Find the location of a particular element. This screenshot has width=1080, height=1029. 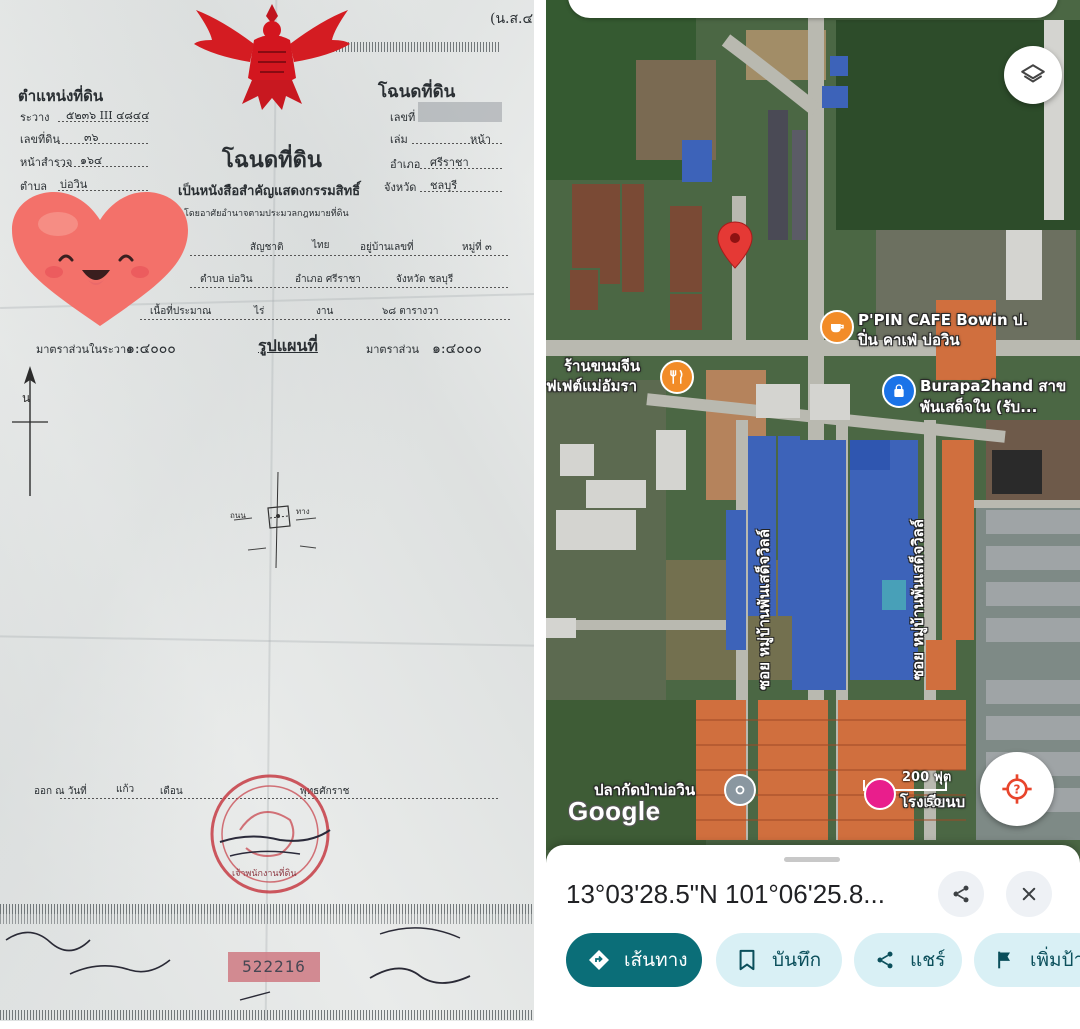

search-bar is located at coordinates (813, 9).